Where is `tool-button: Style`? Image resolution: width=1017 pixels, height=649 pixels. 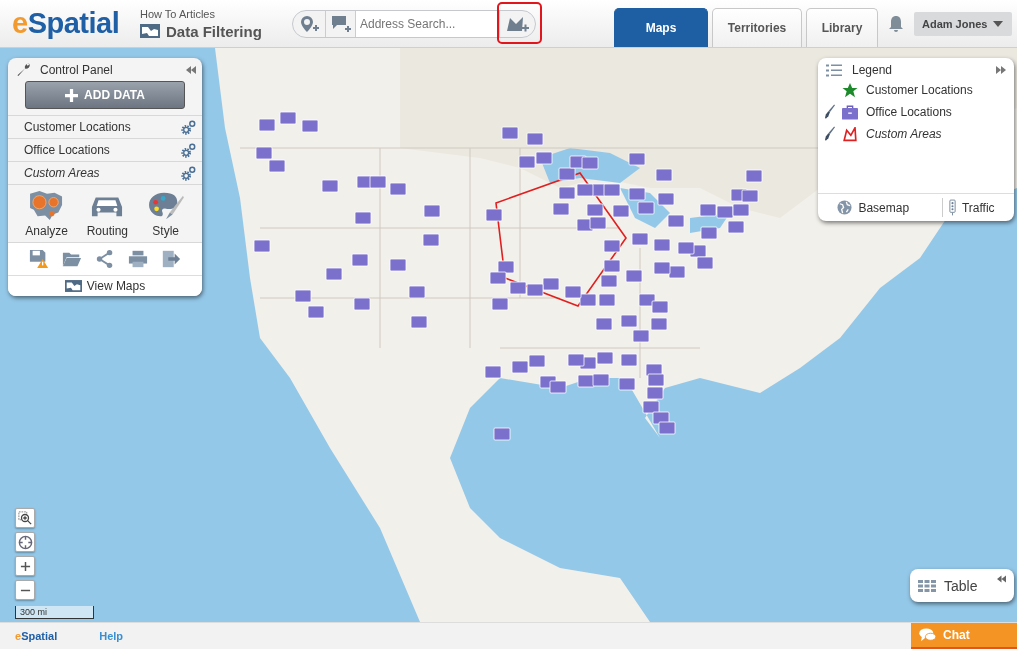
tool-button: Style is located at coordinates (165, 214).